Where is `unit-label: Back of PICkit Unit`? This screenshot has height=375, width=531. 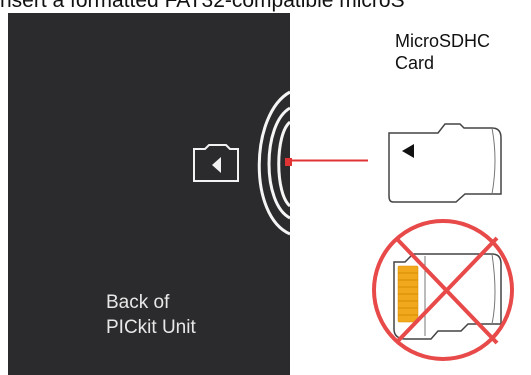 unit-label: Back of PICkit Unit is located at coordinates (151, 315).